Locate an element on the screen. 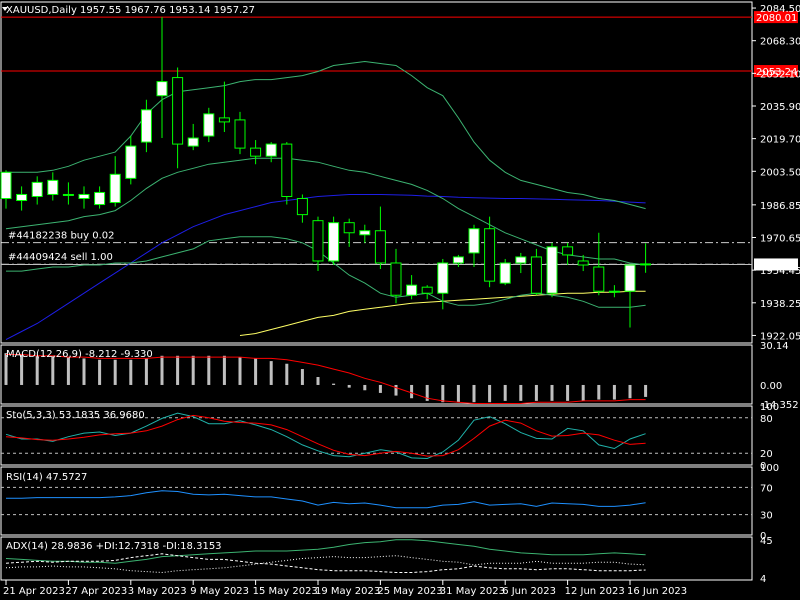 The height and width of the screenshot is (600, 800). price-tick-label: 1938.25 is located at coordinates (780, 304).